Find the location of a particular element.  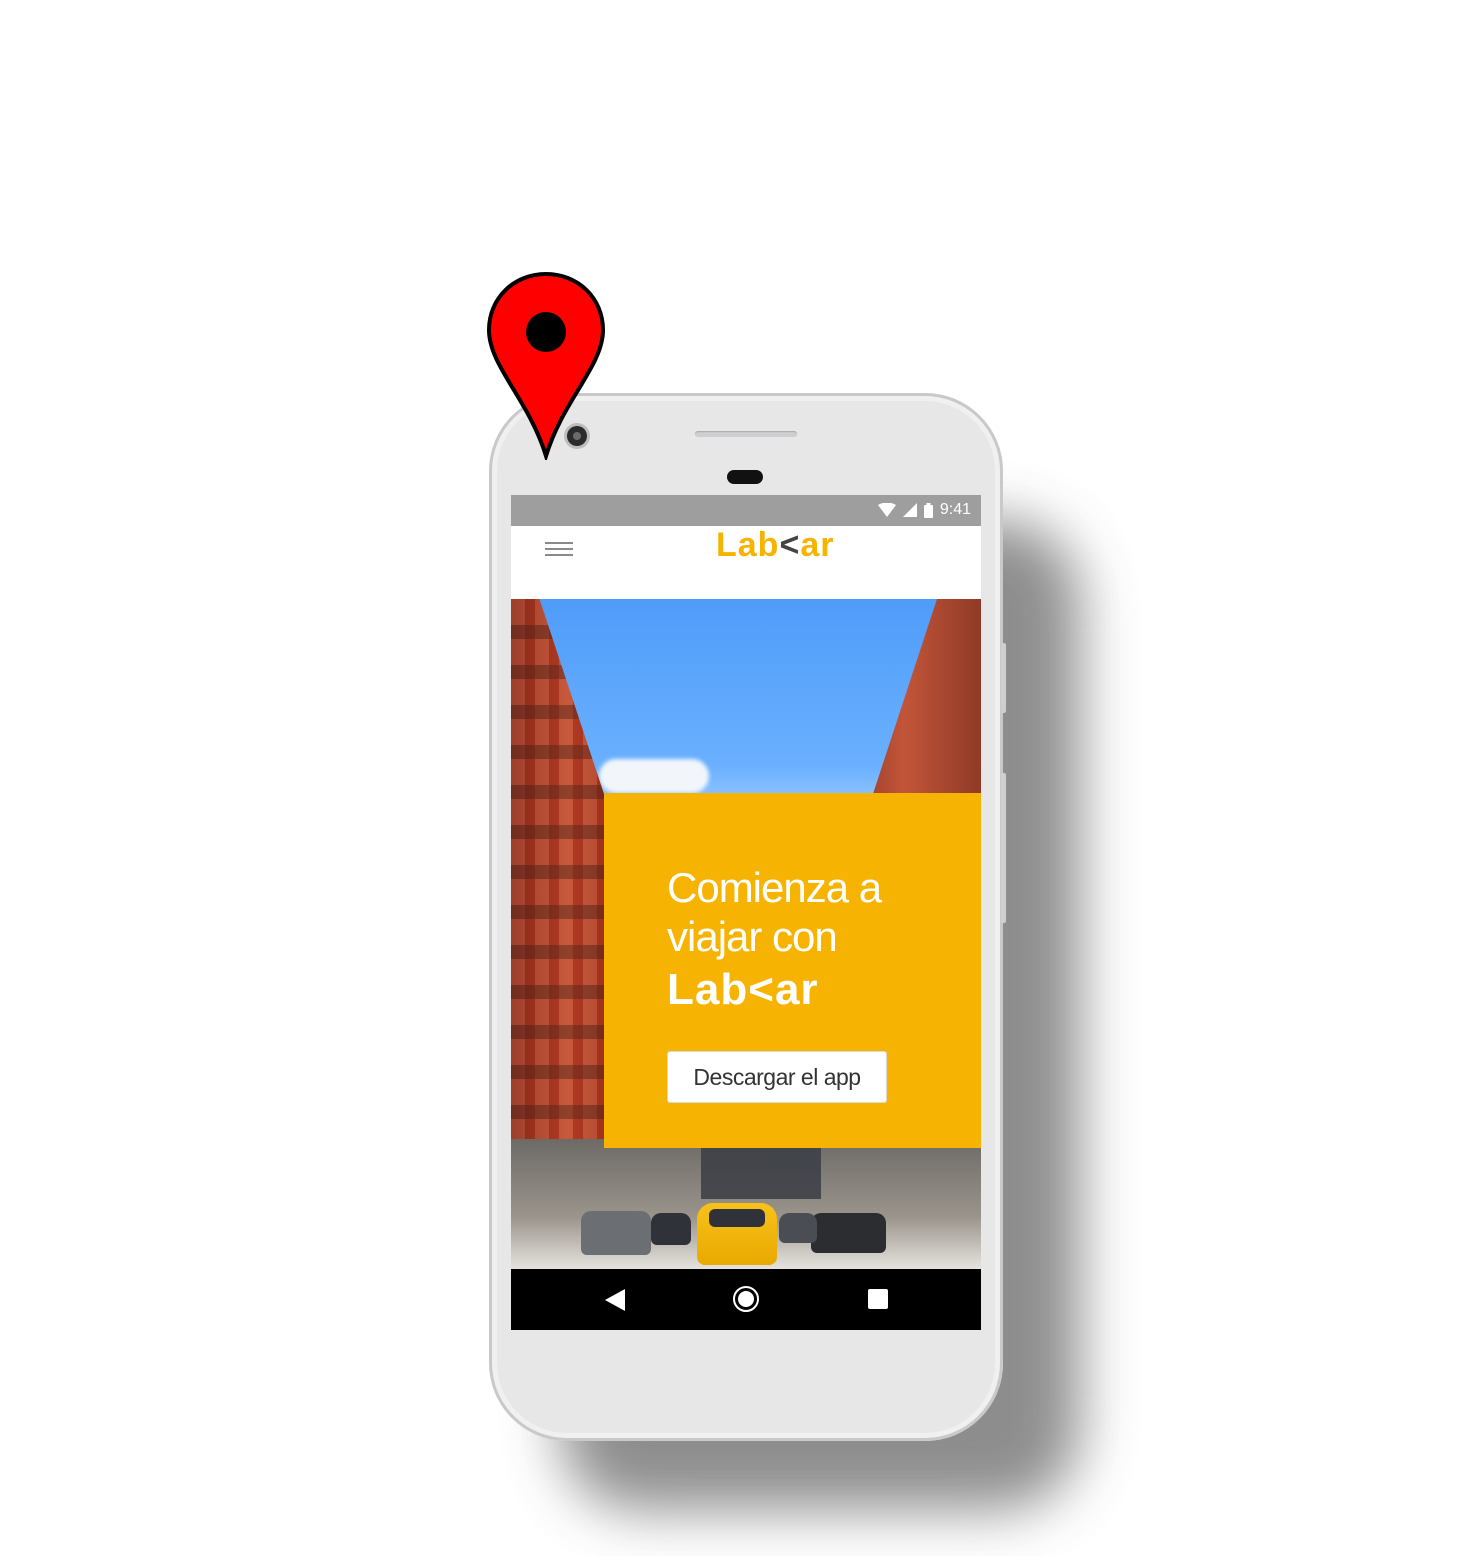

hero-bridge is located at coordinates (761, 1169).